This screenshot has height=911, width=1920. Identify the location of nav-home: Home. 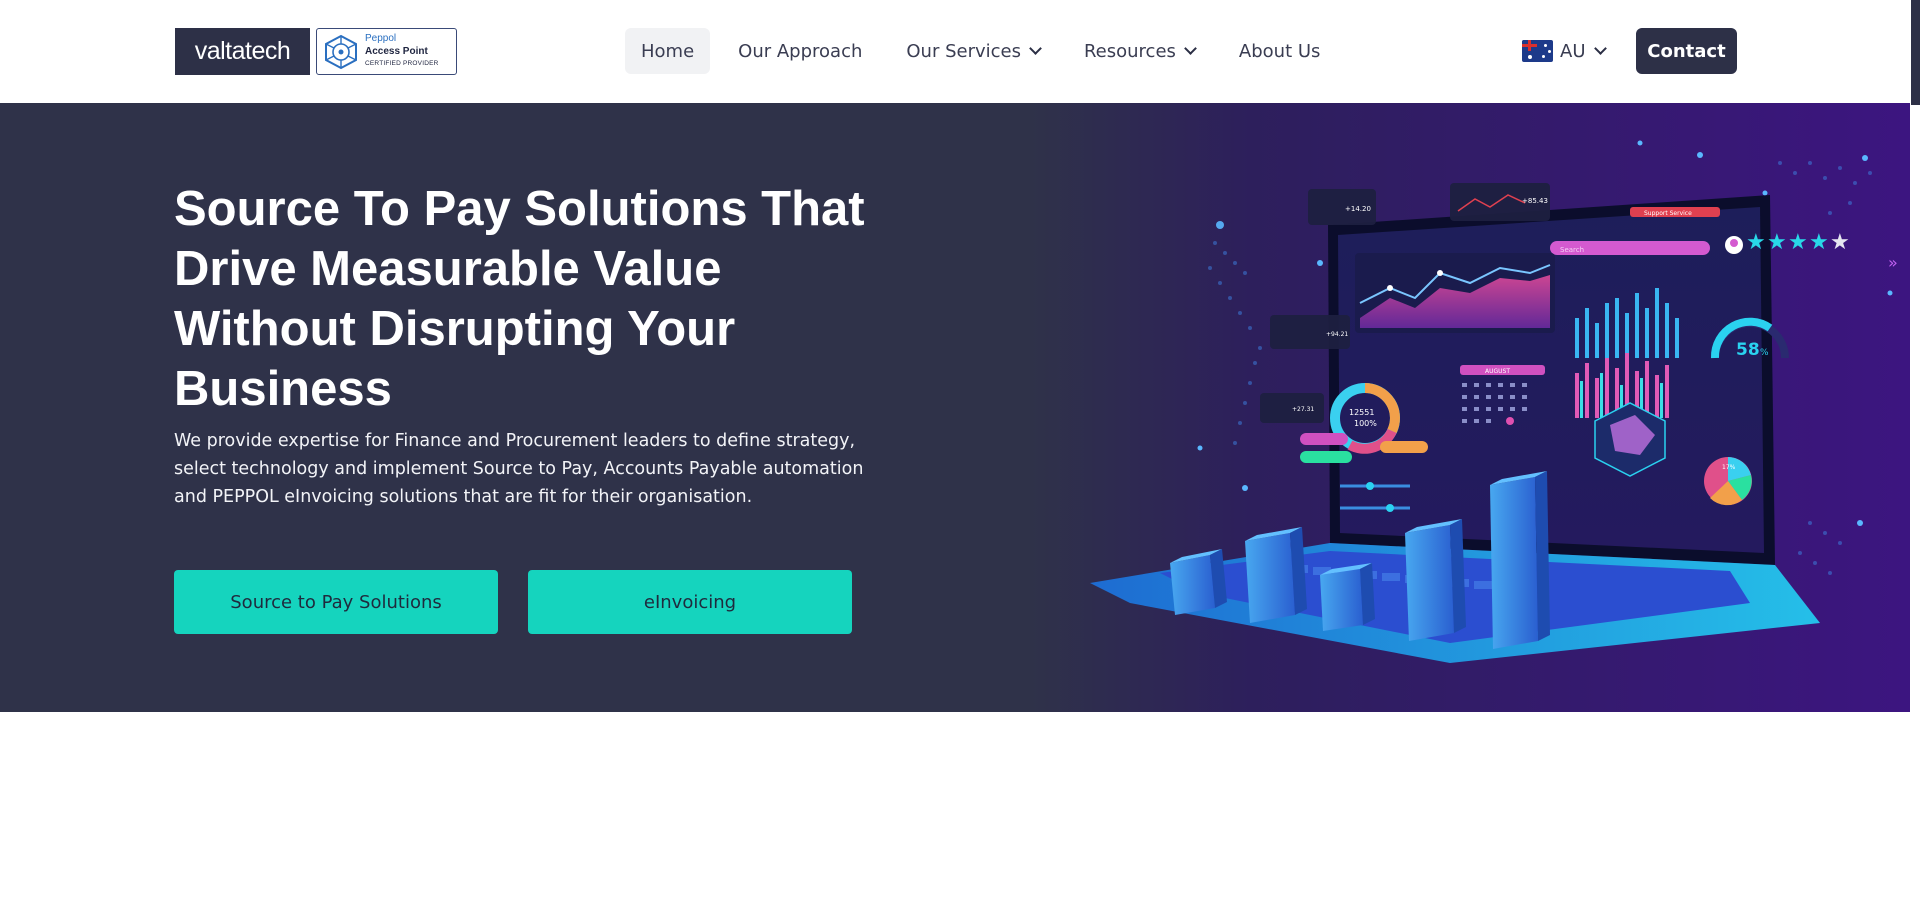
(668, 51).